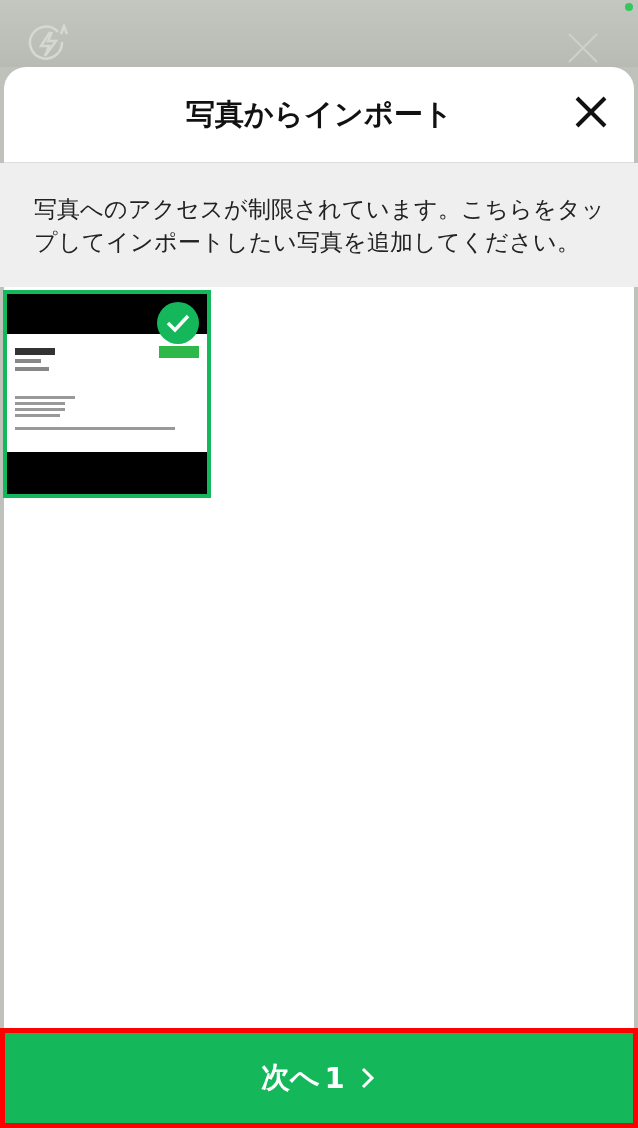  Describe the element at coordinates (591, 112) in the screenshot. I see `close-button` at that location.